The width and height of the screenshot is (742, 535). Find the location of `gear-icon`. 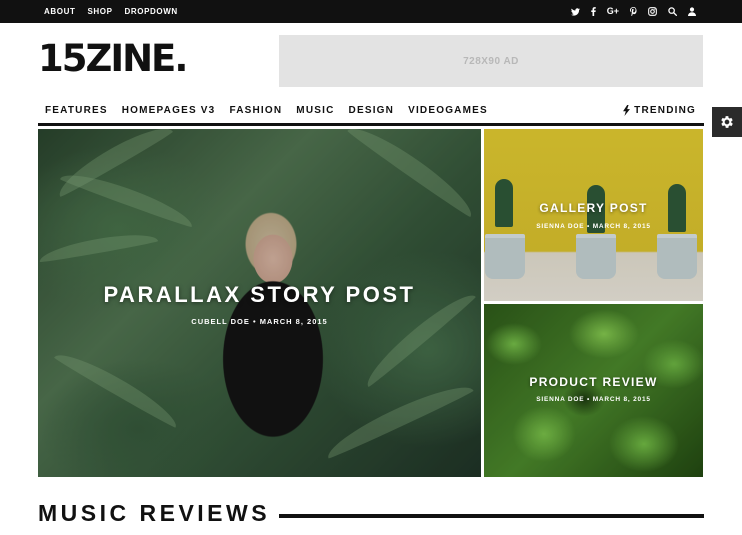

gear-icon is located at coordinates (727, 122).